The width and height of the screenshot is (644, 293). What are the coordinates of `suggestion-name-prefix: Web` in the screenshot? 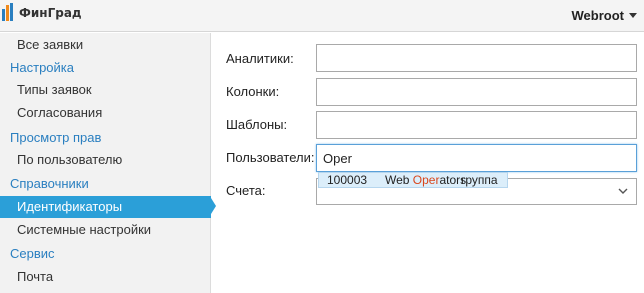 It's located at (399, 180).